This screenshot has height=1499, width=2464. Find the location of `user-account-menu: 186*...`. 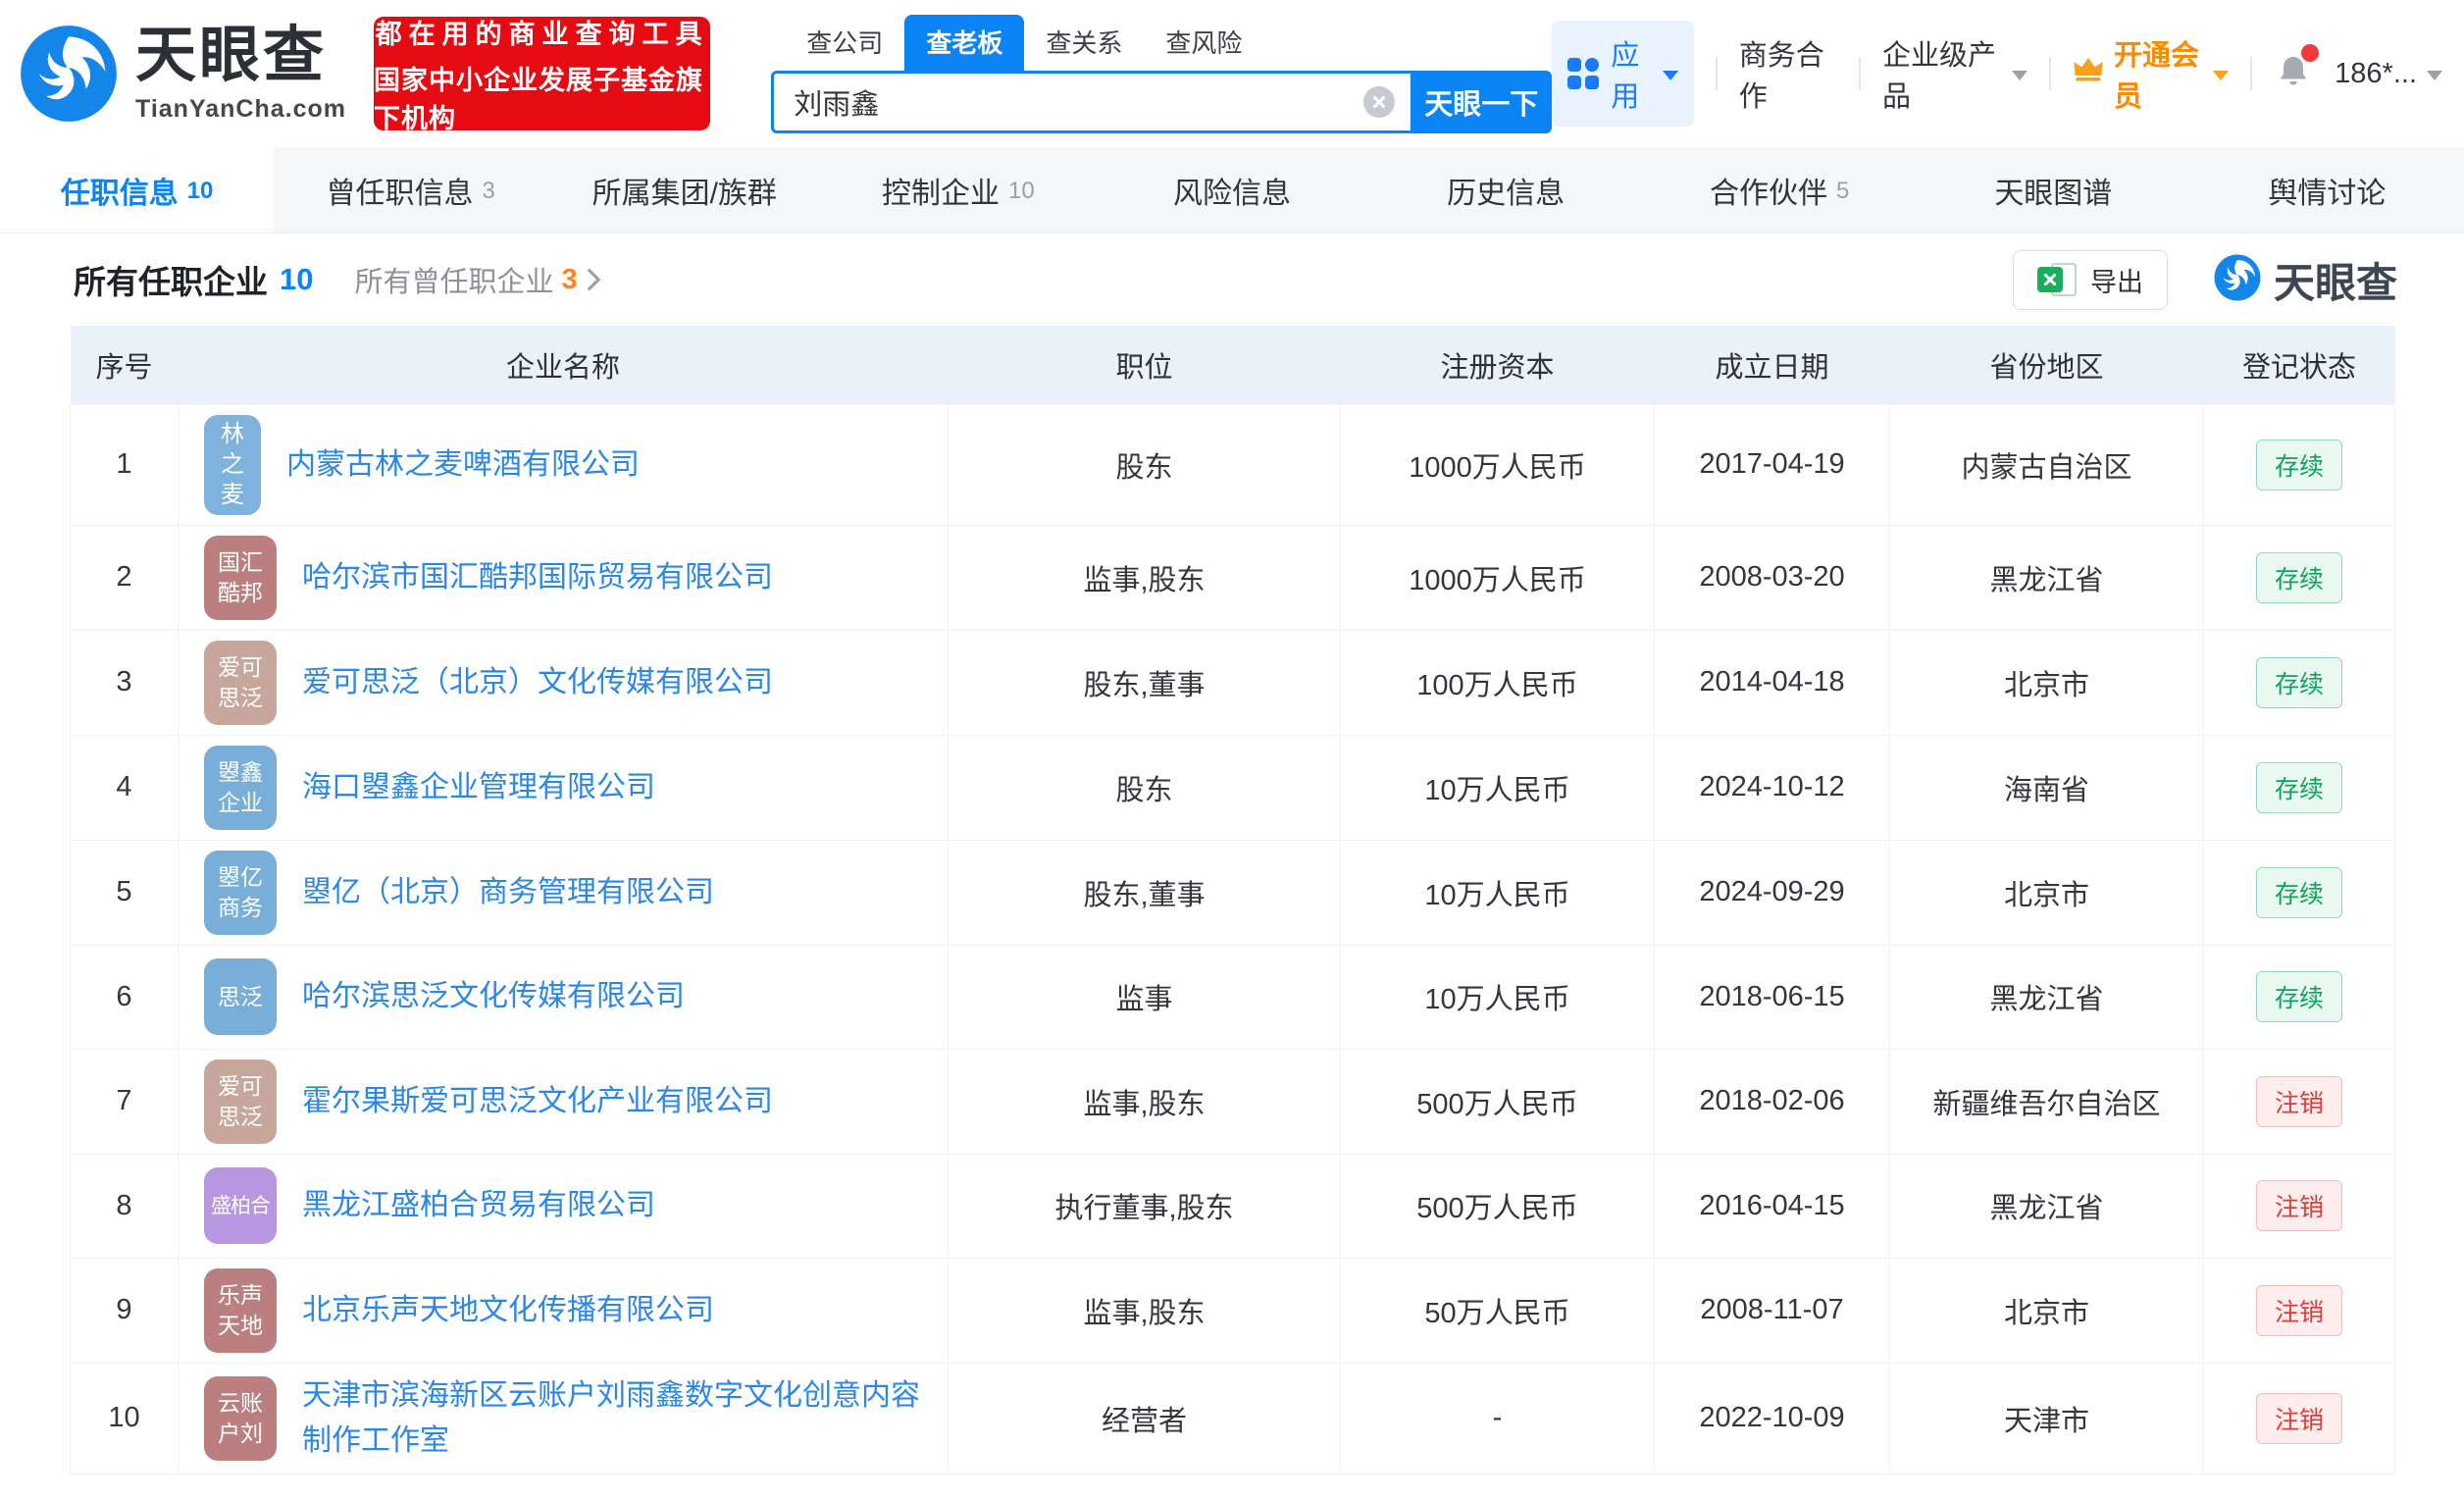

user-account-menu: 186*... is located at coordinates (2389, 73).